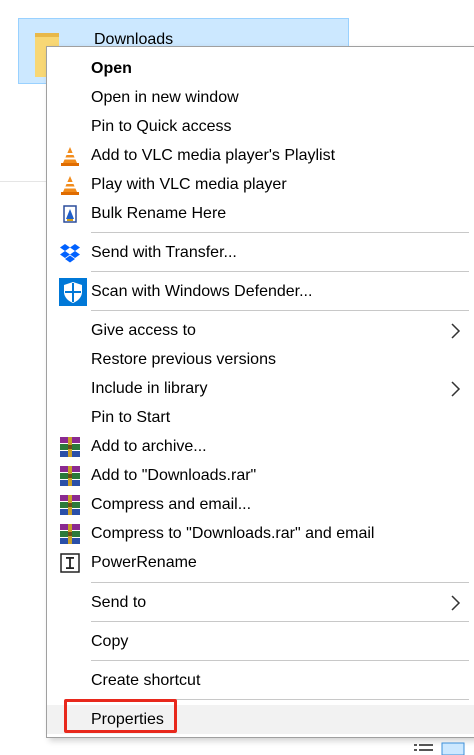 The height and width of the screenshot is (755, 474). What do you see at coordinates (260, 641) in the screenshot?
I see `menu-item-copy: Copy` at bounding box center [260, 641].